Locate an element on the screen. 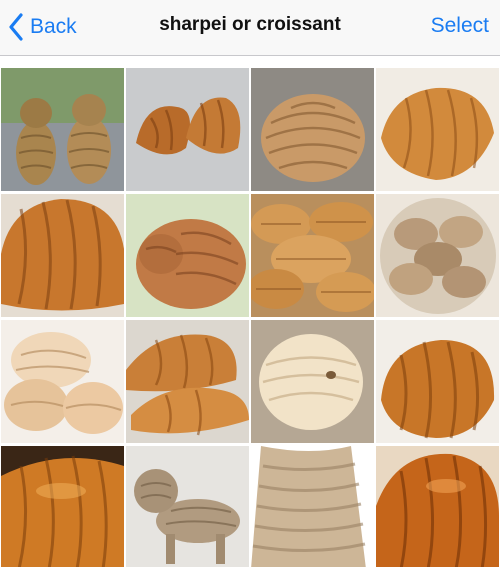 Image resolution: width=500 pixels, height=567 pixels. select-button: Select is located at coordinates (460, 26).